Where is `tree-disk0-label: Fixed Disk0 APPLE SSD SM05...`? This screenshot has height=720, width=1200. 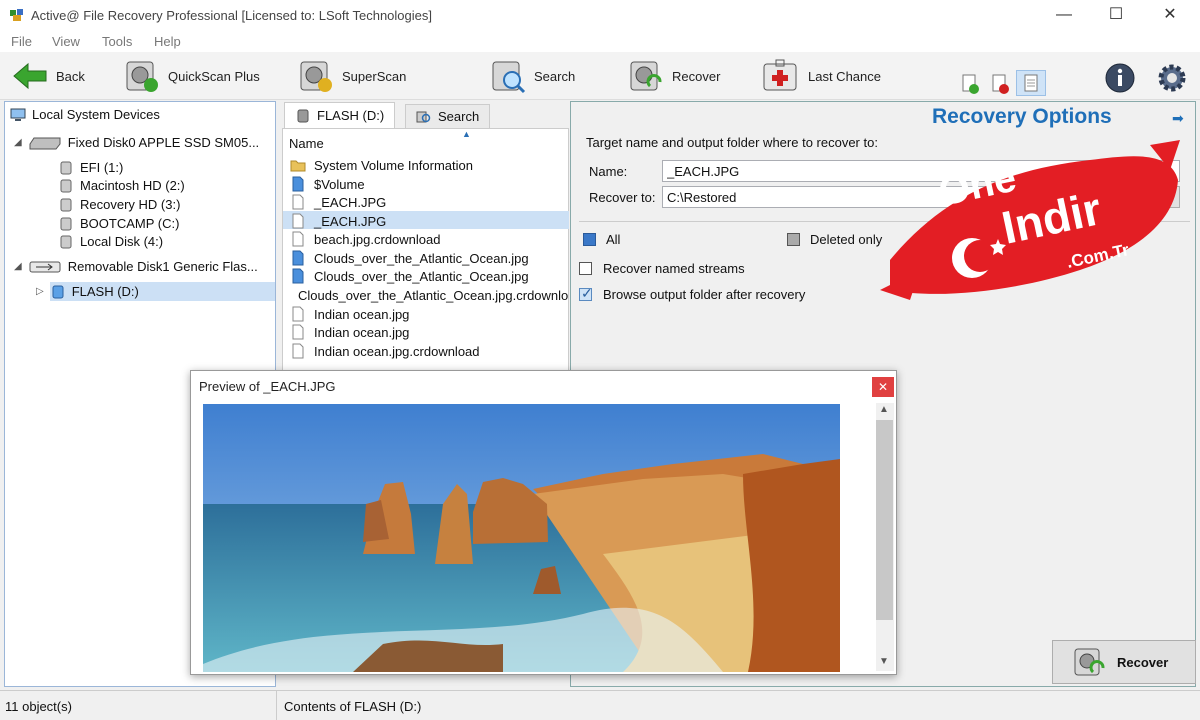 tree-disk0-label: Fixed Disk0 APPLE SSD SM05... is located at coordinates (163, 142).